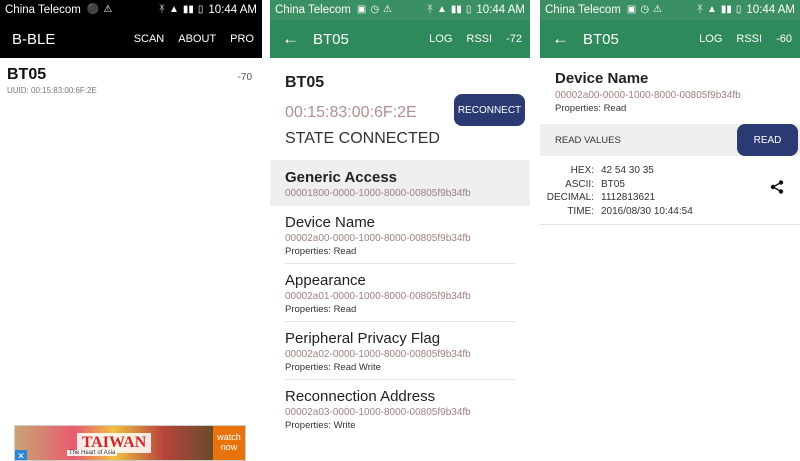  Describe the element at coordinates (197, 39) in the screenshot. I see `about-button: ABOUT` at that location.